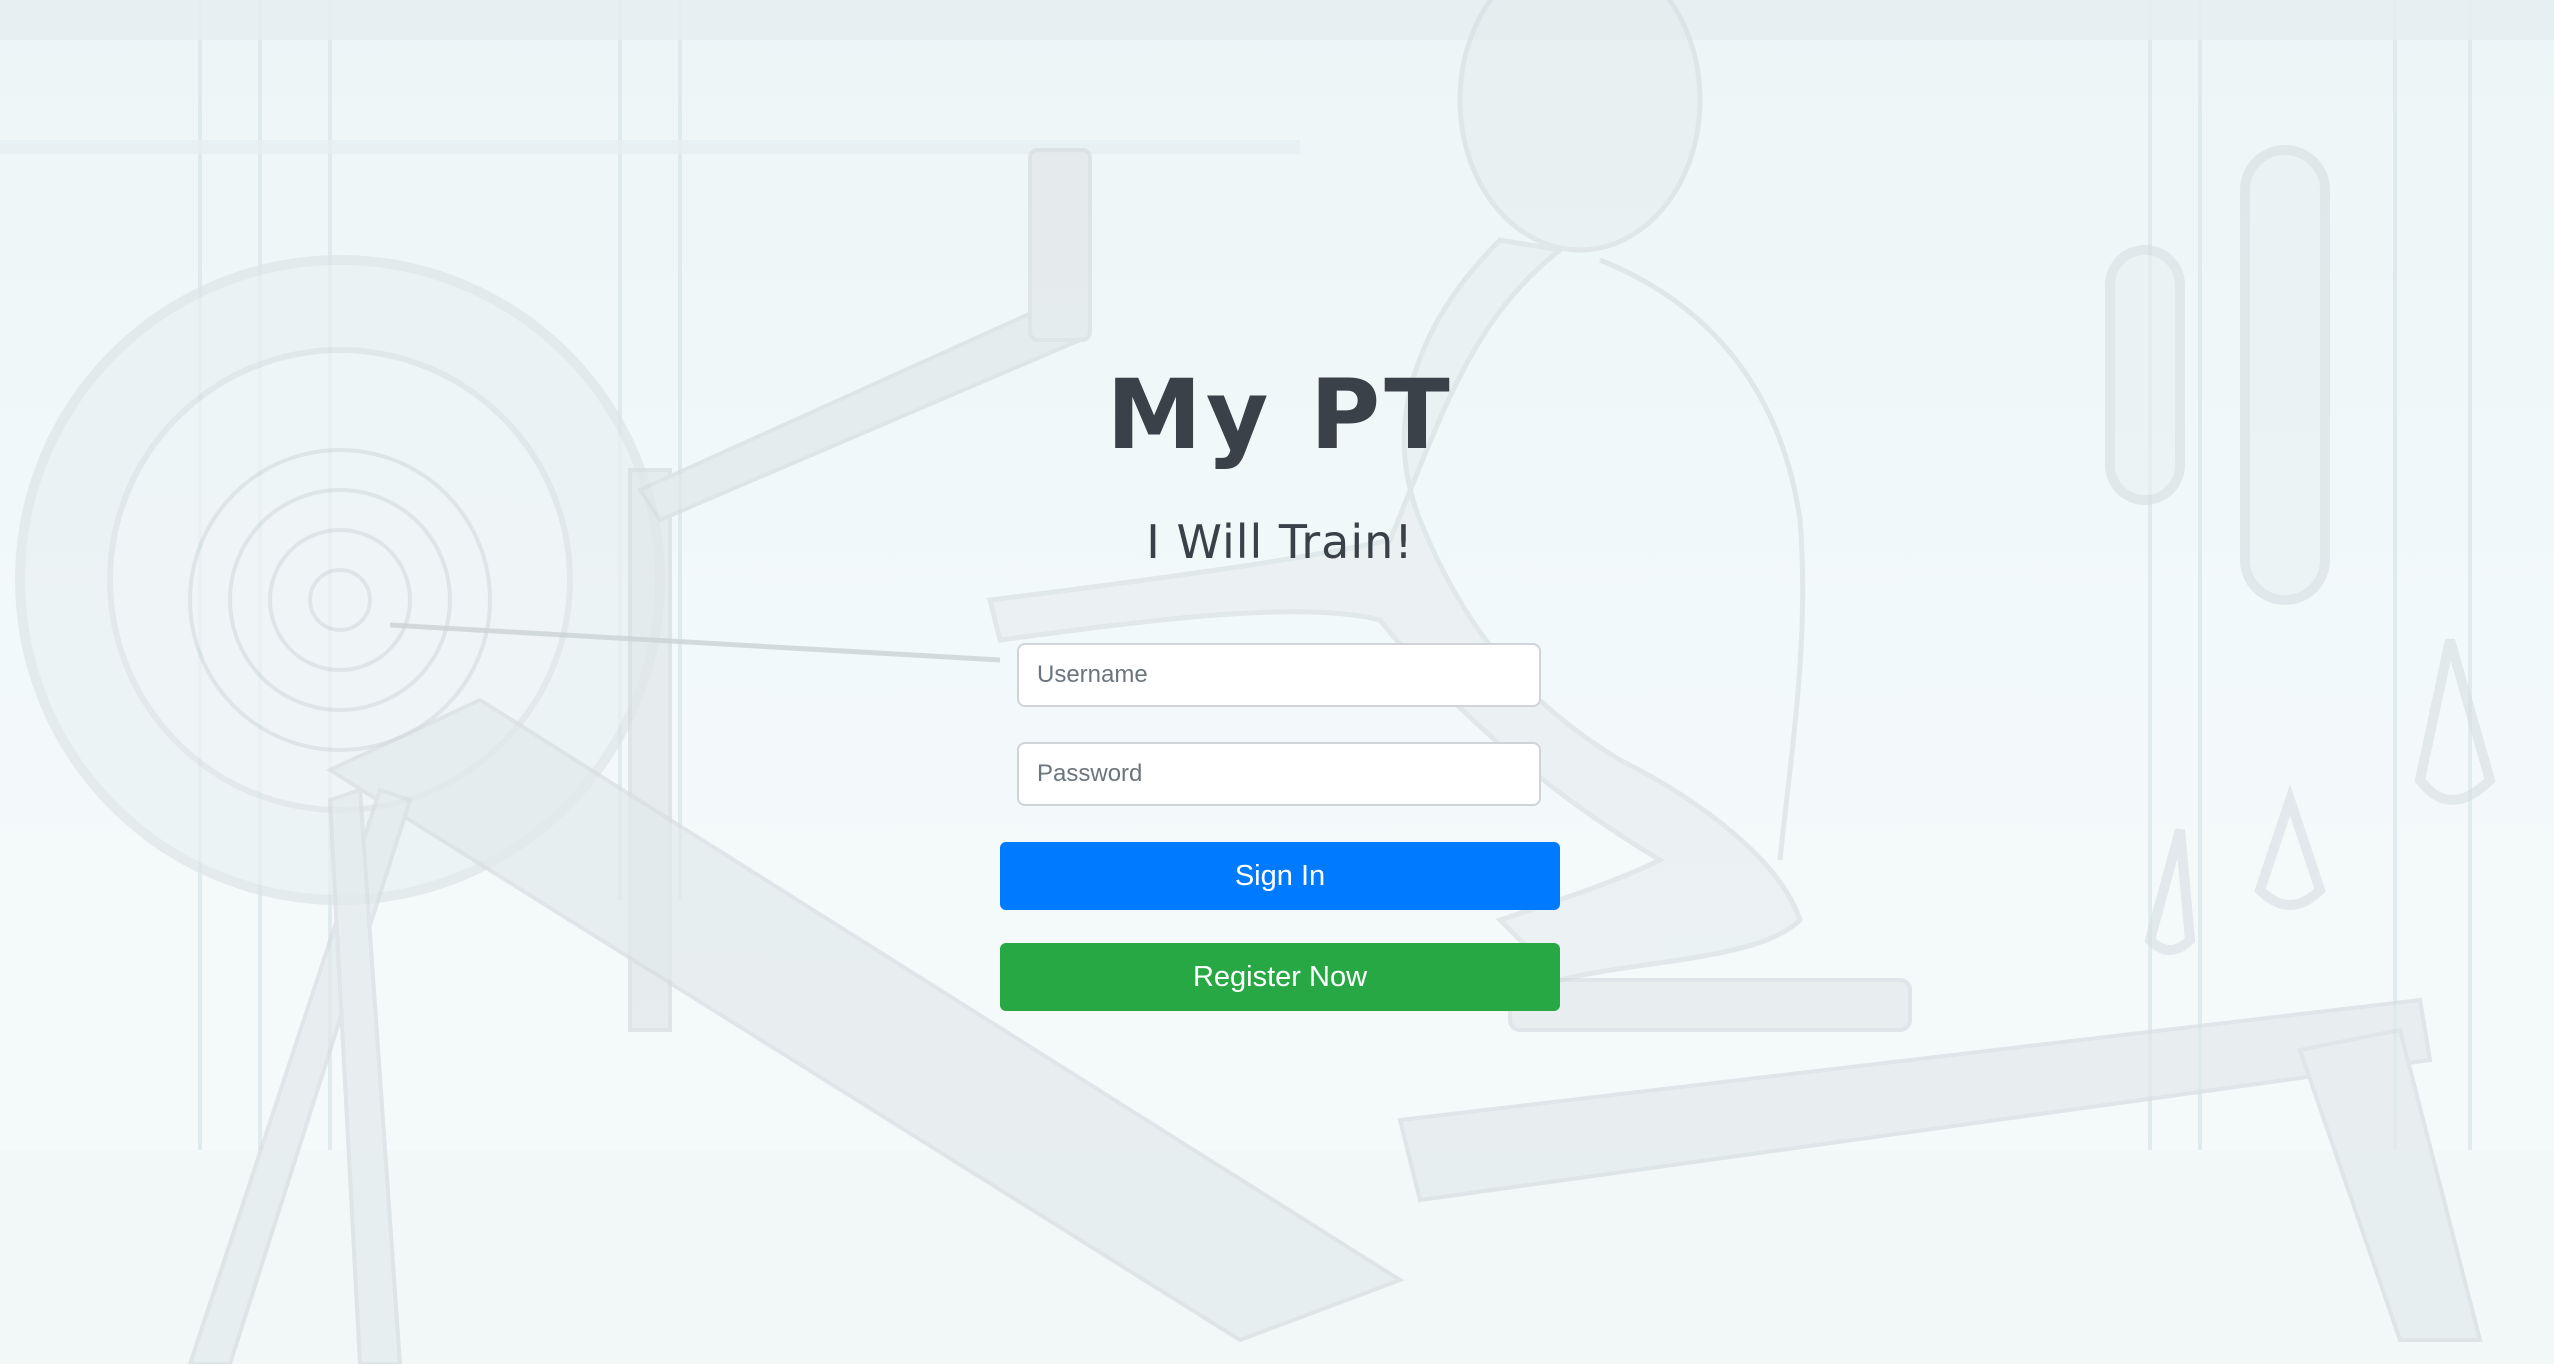 Image resolution: width=2554 pixels, height=1364 pixels. Describe the element at coordinates (1279, 675) in the screenshot. I see `username-input` at that location.